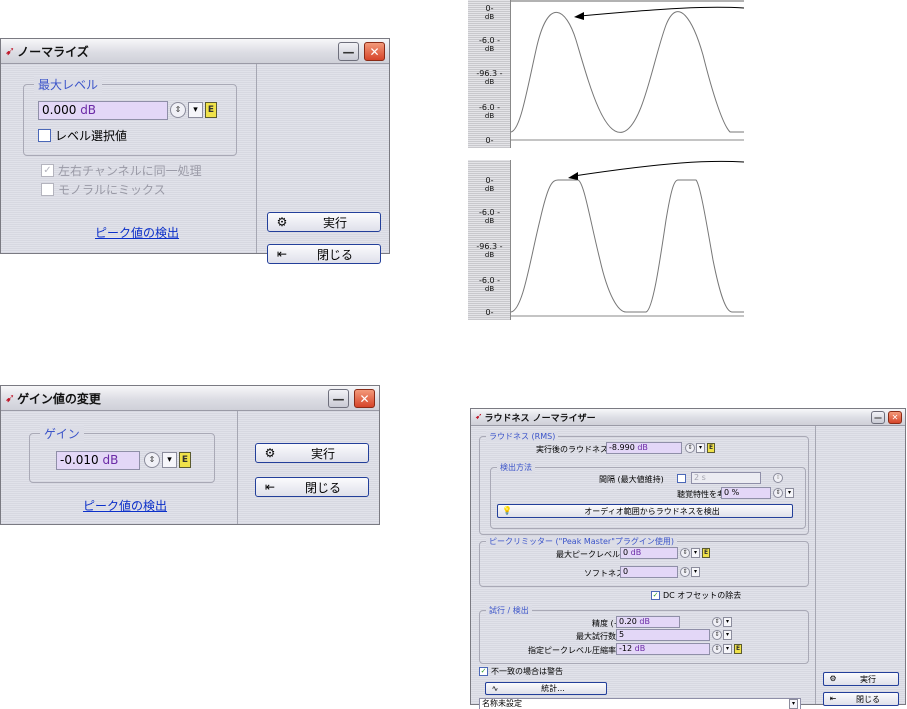 This screenshot has height=709, width=907. I want to click on gain-body: ゲイン -0.010 dB ⇕ ▾ E ピーク値の検出 ⚙ 実行 ⇤ 閉じる, so click(190, 467).